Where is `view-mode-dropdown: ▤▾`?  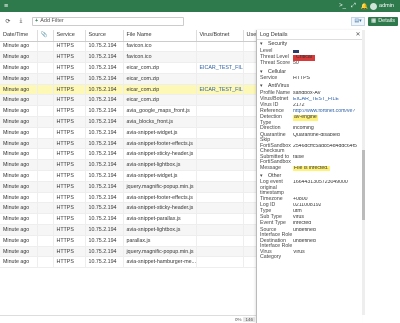
view-mode-dropdown: ▤▾ is located at coordinates (357, 21).